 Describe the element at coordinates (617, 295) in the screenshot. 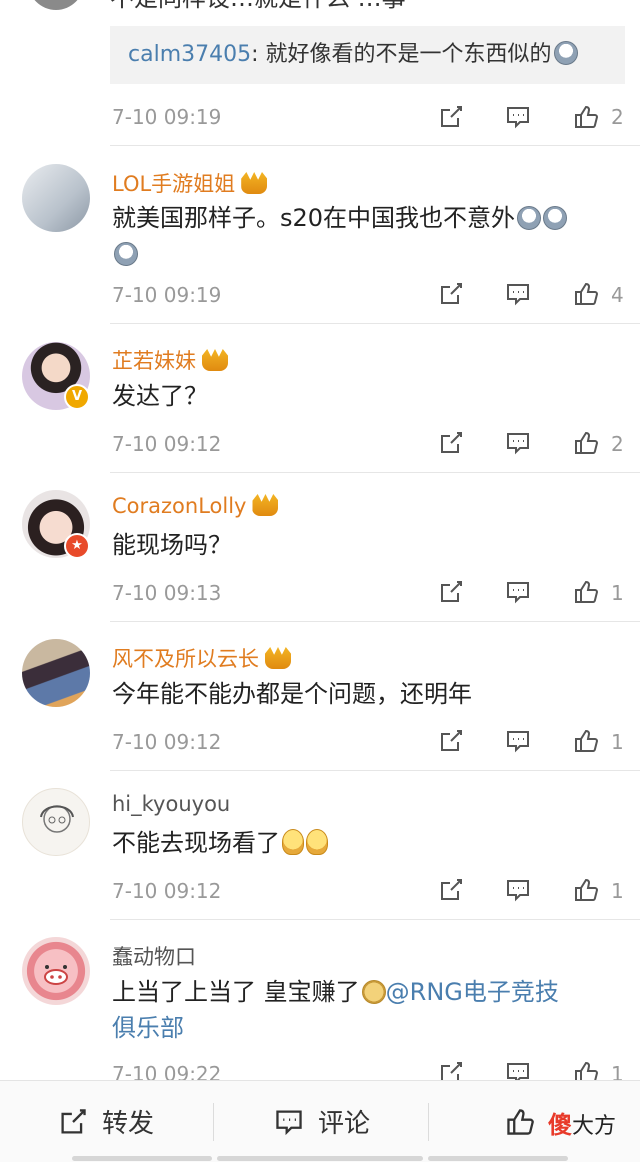

I see `like-count: 4` at that location.